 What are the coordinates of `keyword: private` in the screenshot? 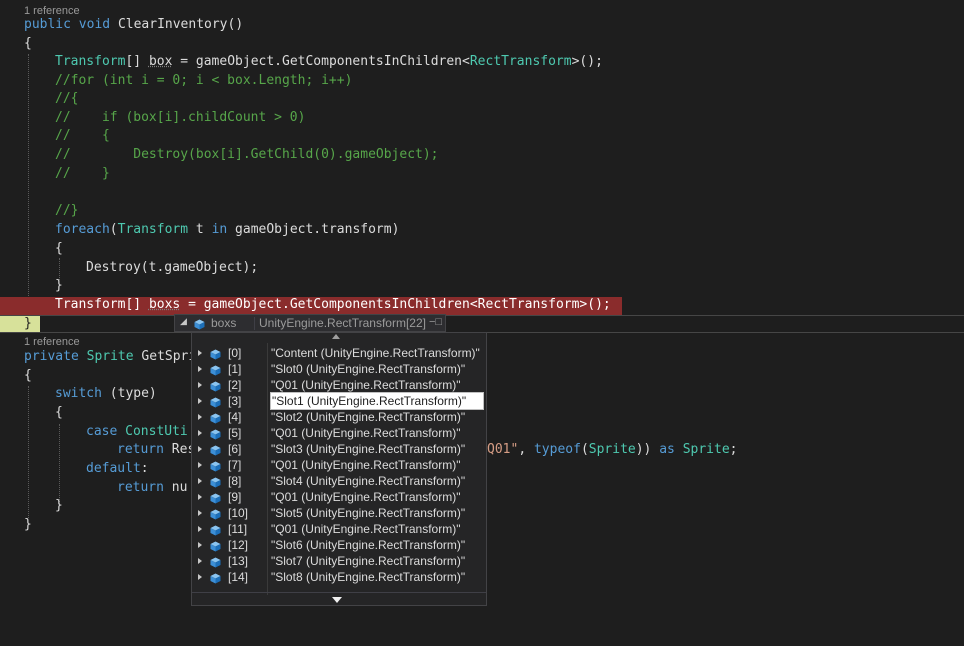 It's located at (51, 356).